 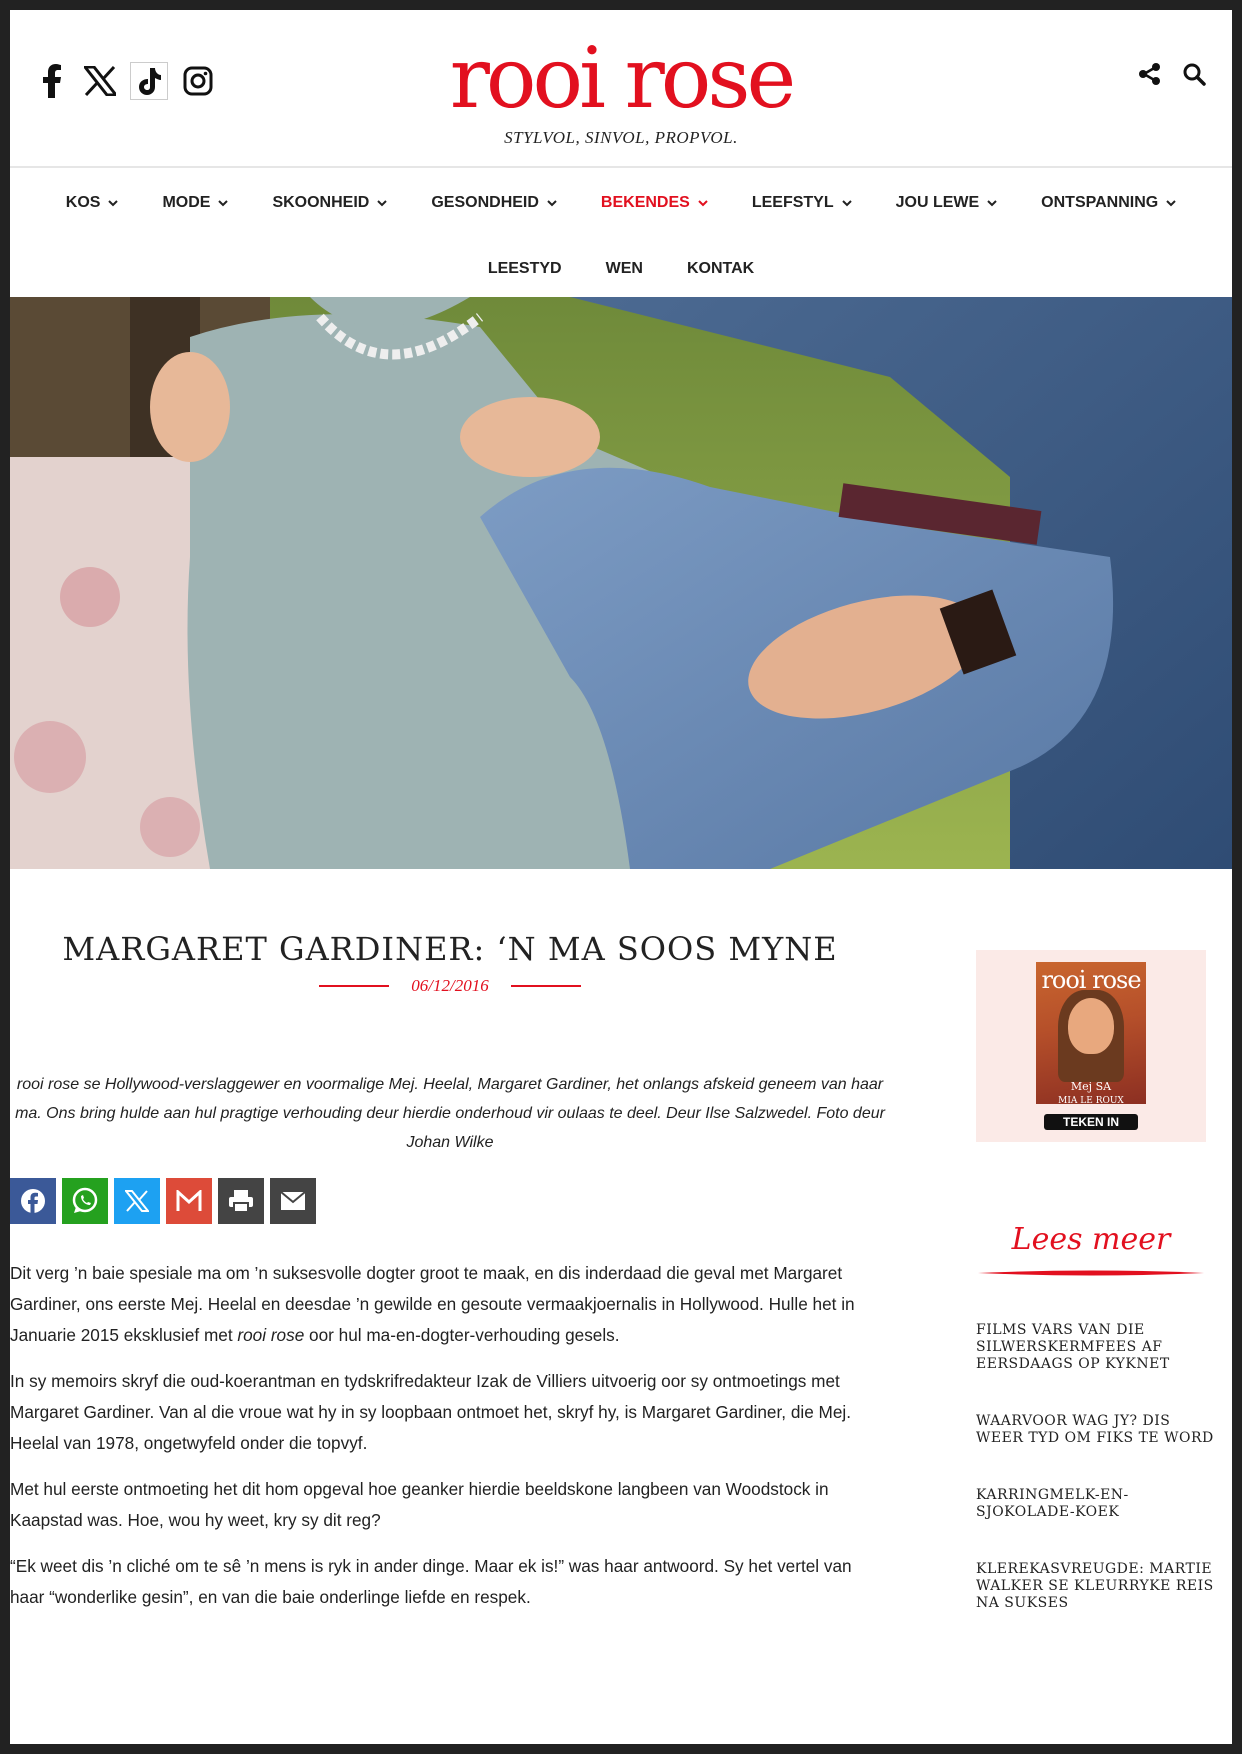 I want to click on email-icon, so click(x=293, y=1200).